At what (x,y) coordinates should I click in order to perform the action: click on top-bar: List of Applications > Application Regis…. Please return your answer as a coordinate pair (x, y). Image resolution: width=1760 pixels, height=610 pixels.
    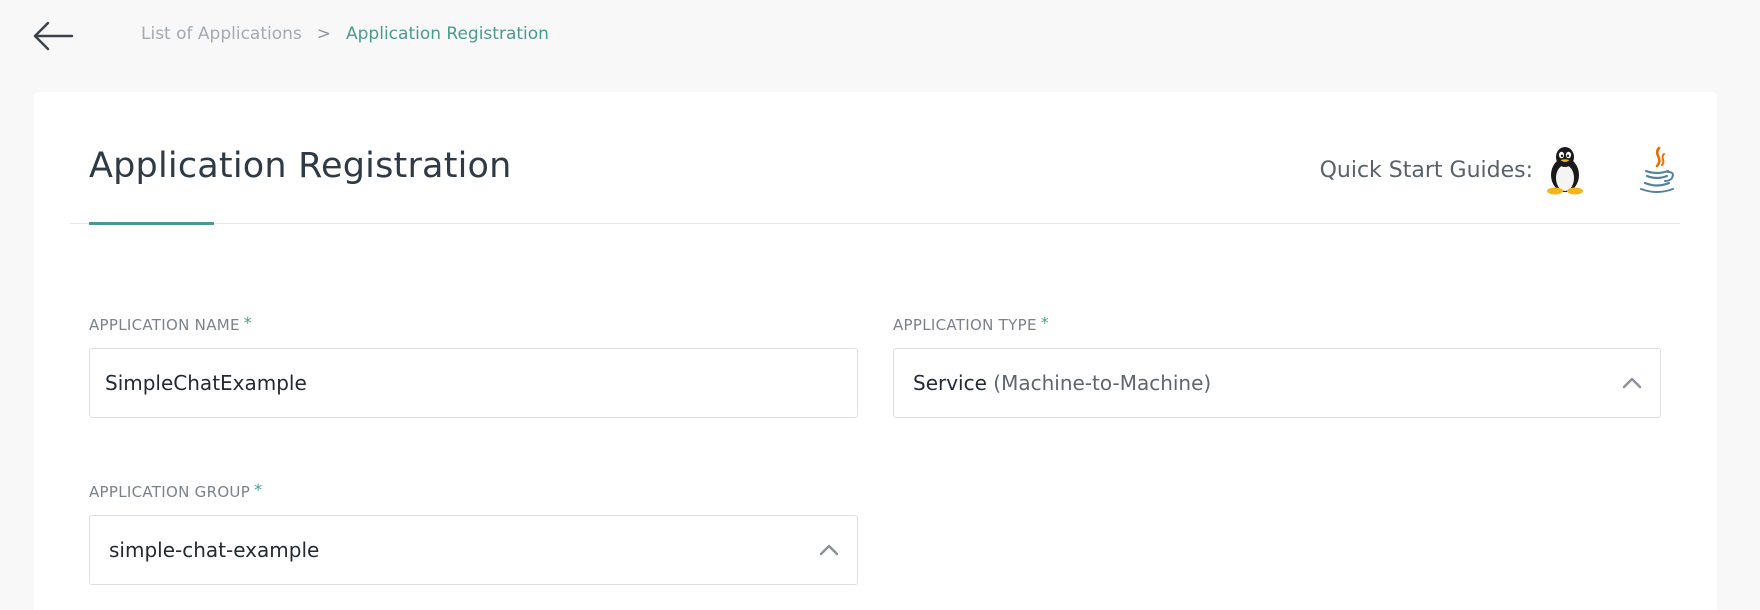
    Looking at the image, I should click on (880, 36).